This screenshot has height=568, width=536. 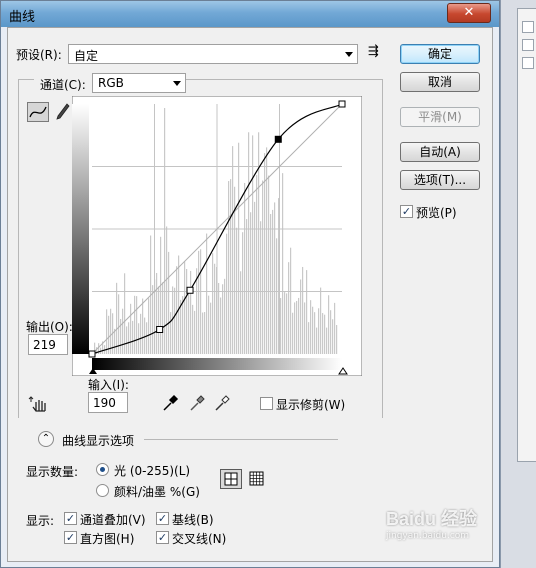 What do you see at coordinates (162, 518) in the screenshot?
I see `baseline-checkbox: ✓` at bounding box center [162, 518].